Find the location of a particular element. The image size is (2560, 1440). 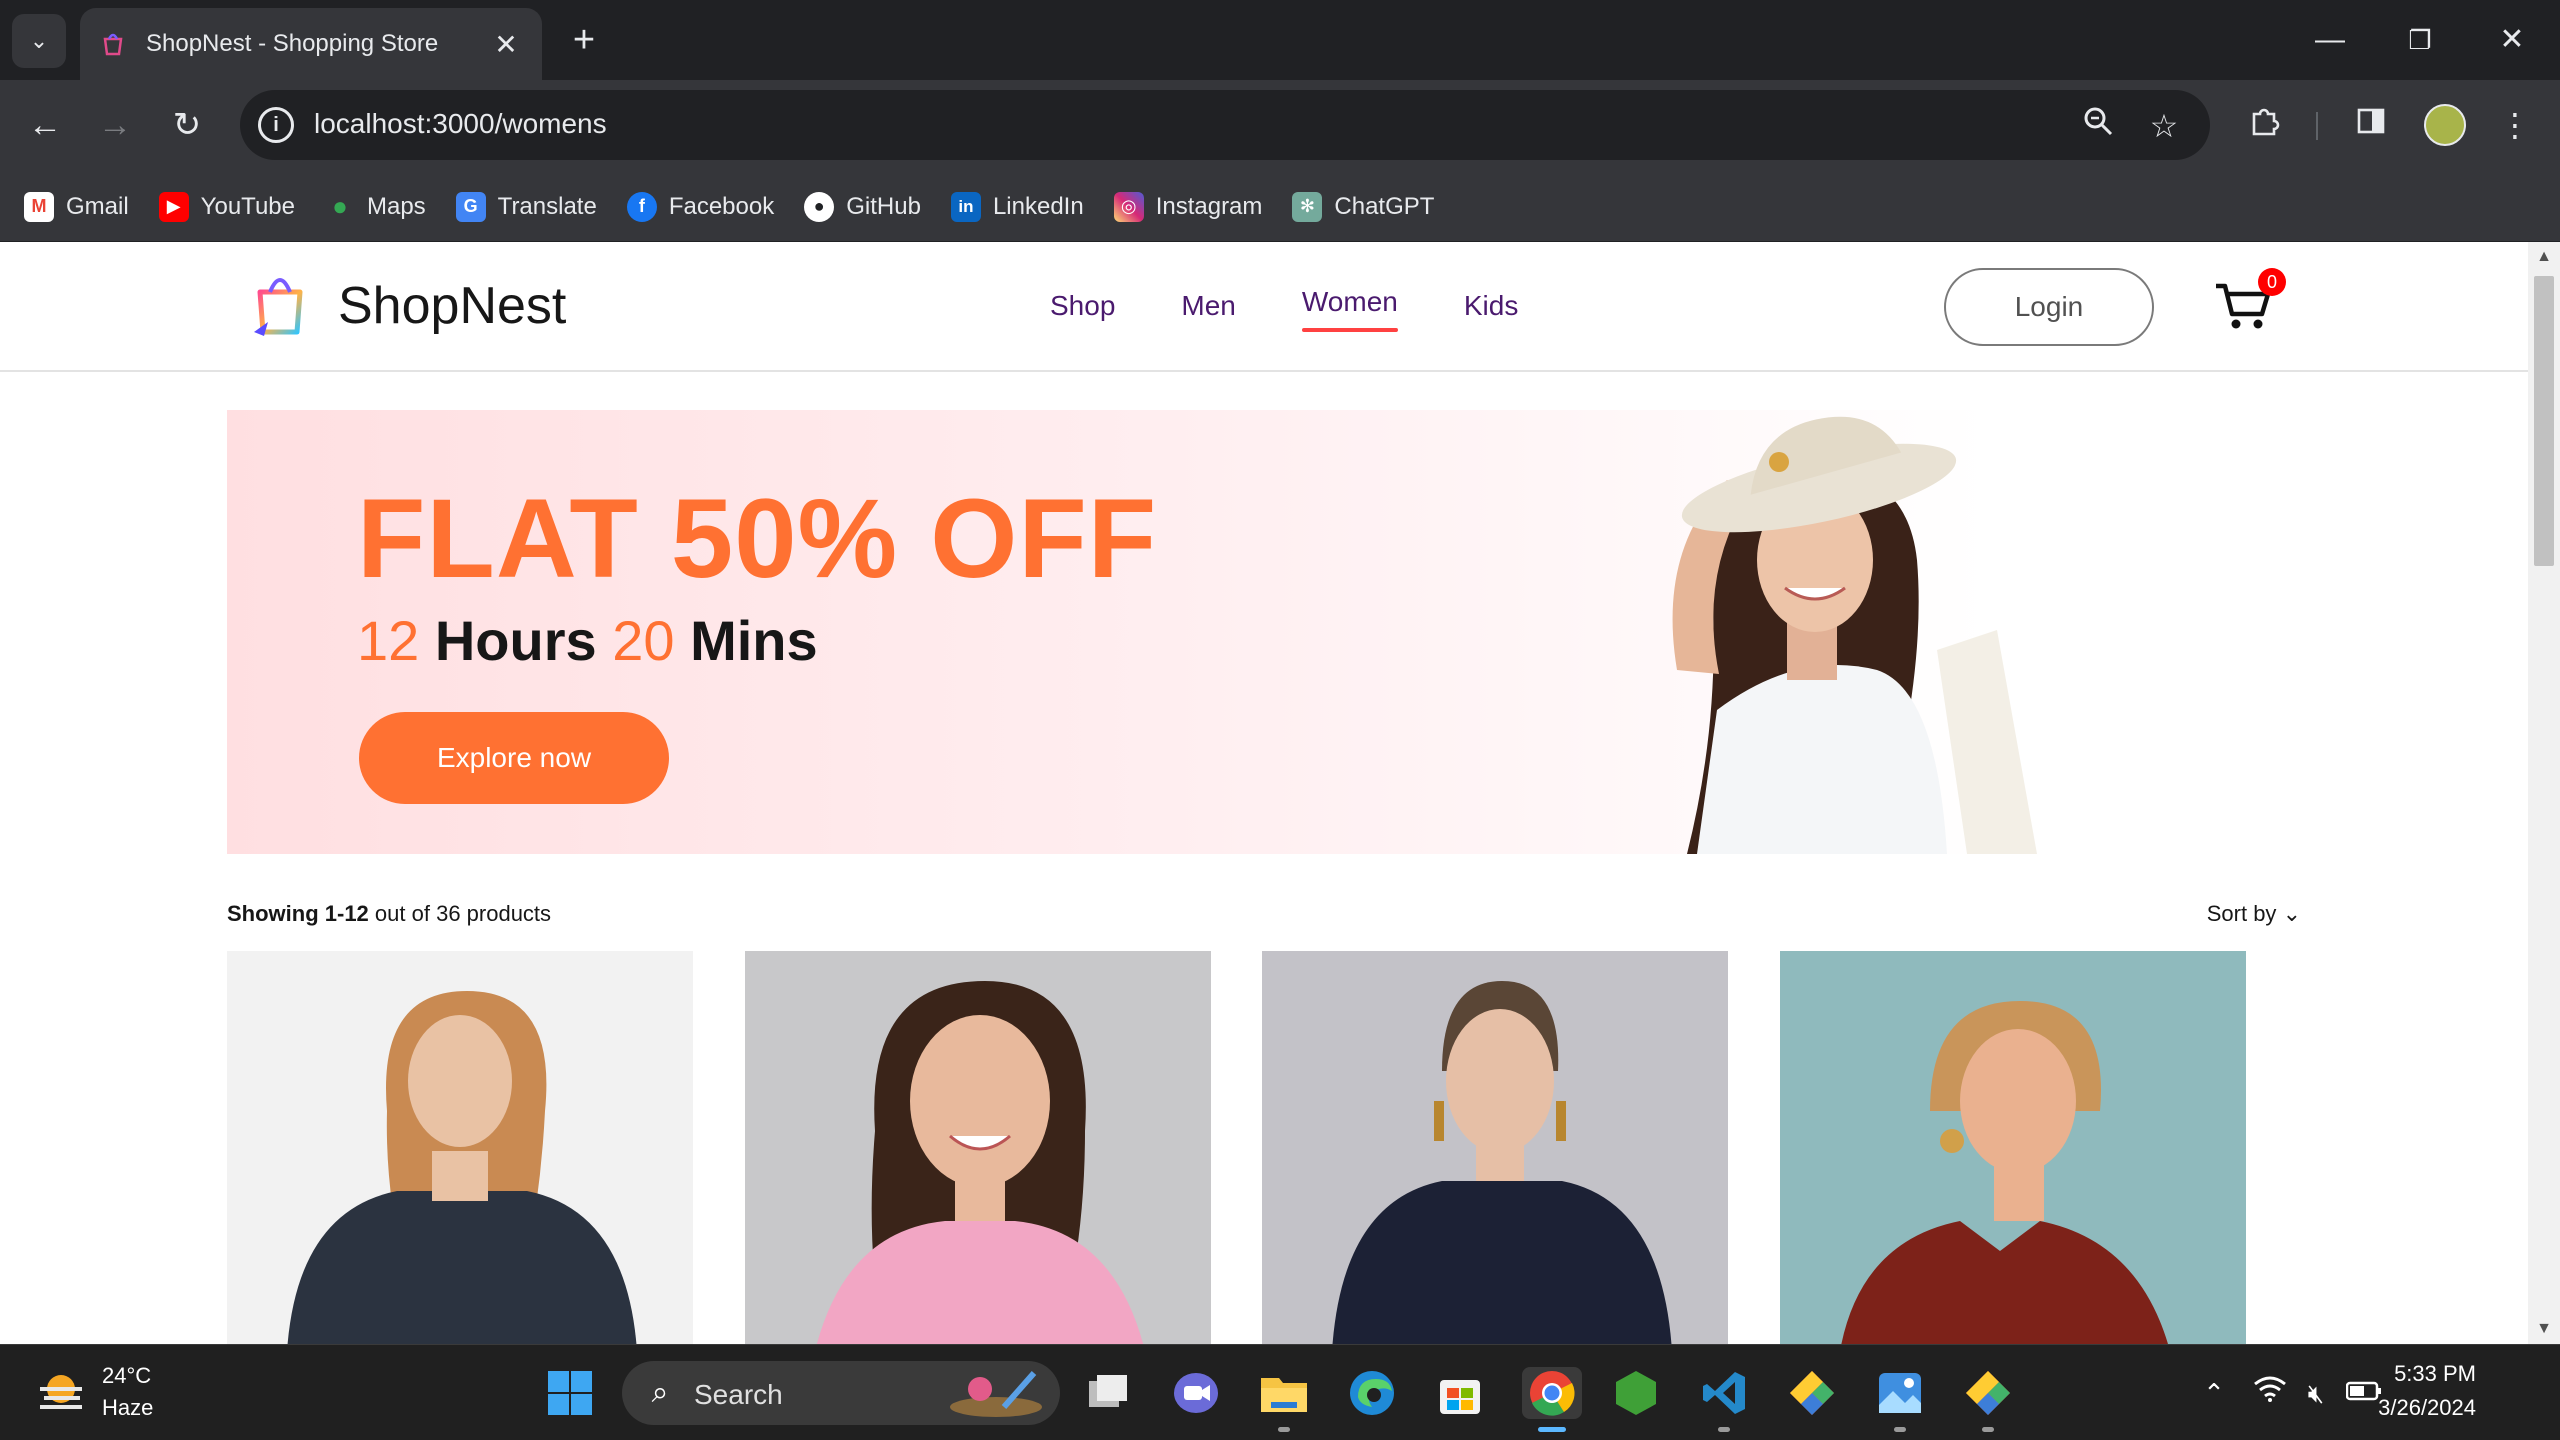

zoom-icon is located at coordinates (2098, 126).